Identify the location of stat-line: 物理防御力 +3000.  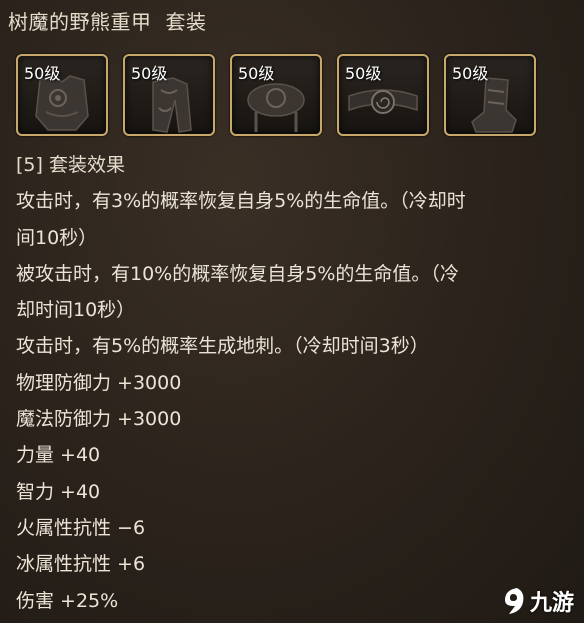
(99, 382).